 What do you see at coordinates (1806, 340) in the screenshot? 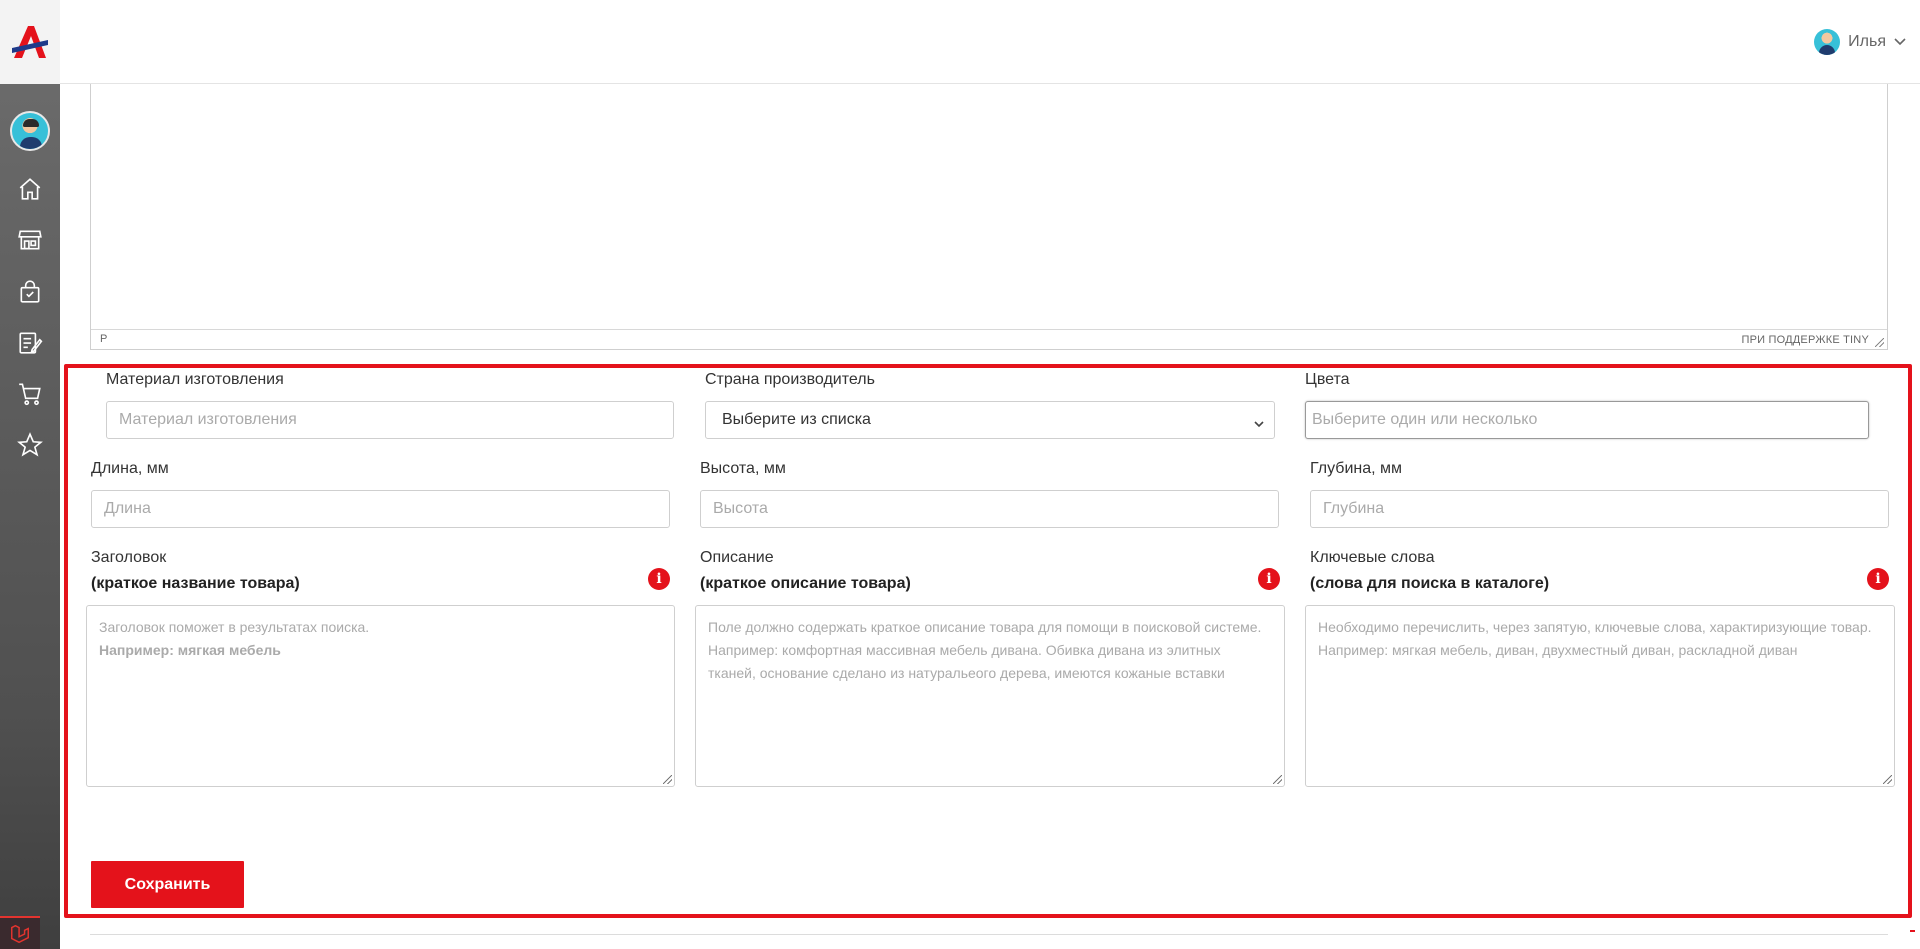
I see `editor-brand: ПРИ ПОДДЕРЖКЕ TINY` at bounding box center [1806, 340].